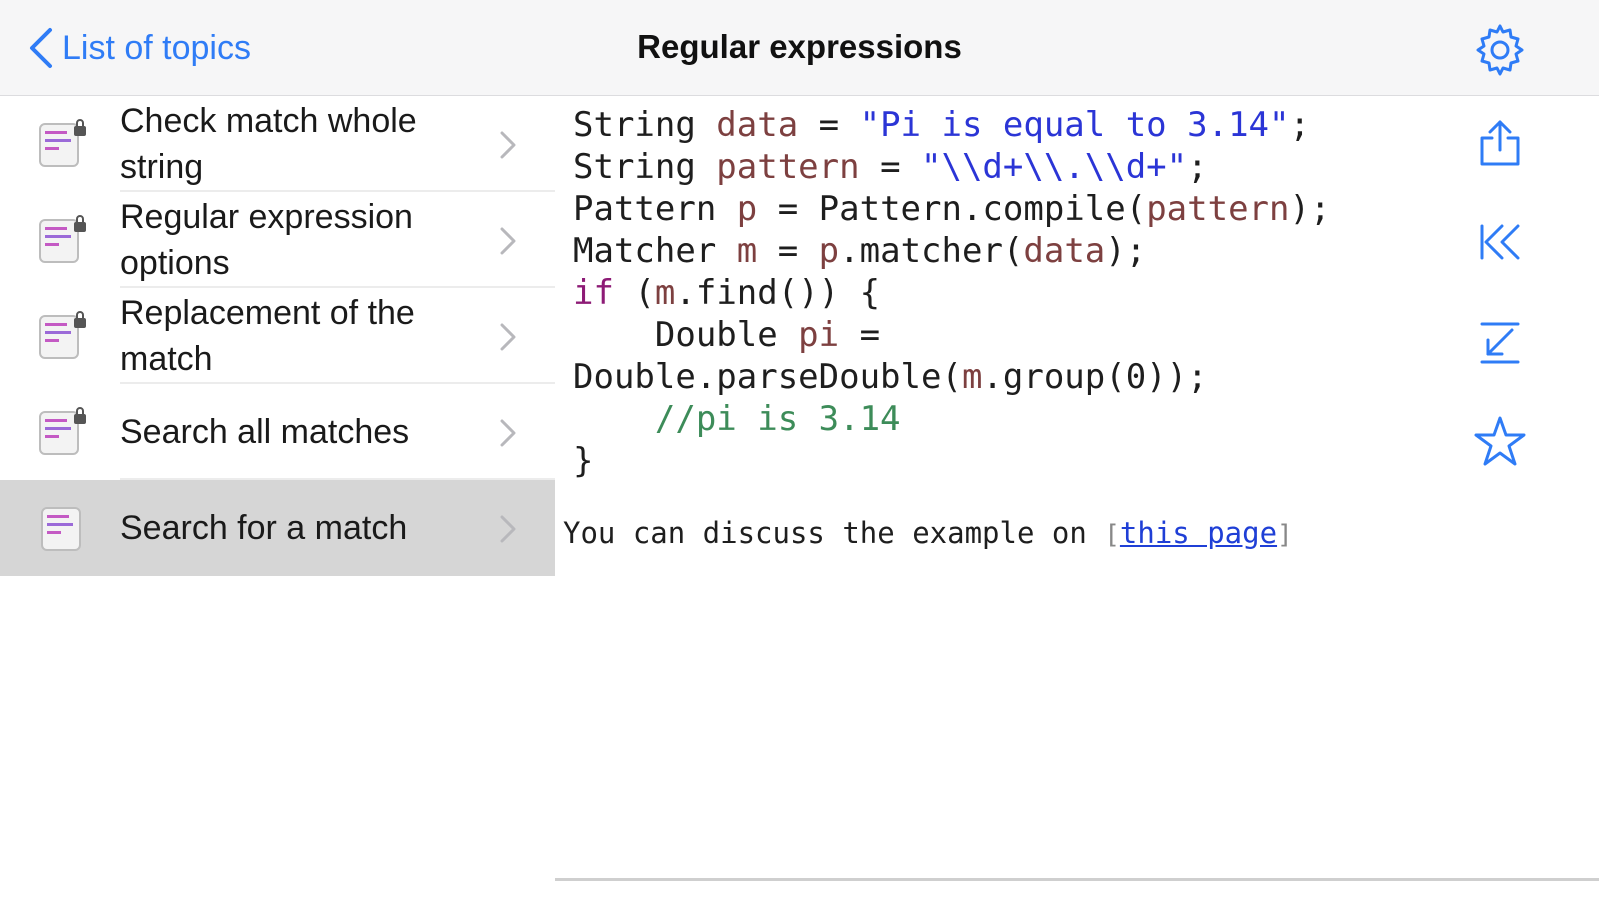 This screenshot has width=1599, height=900. I want to click on topic-label: Check match whole string, so click(268, 144).